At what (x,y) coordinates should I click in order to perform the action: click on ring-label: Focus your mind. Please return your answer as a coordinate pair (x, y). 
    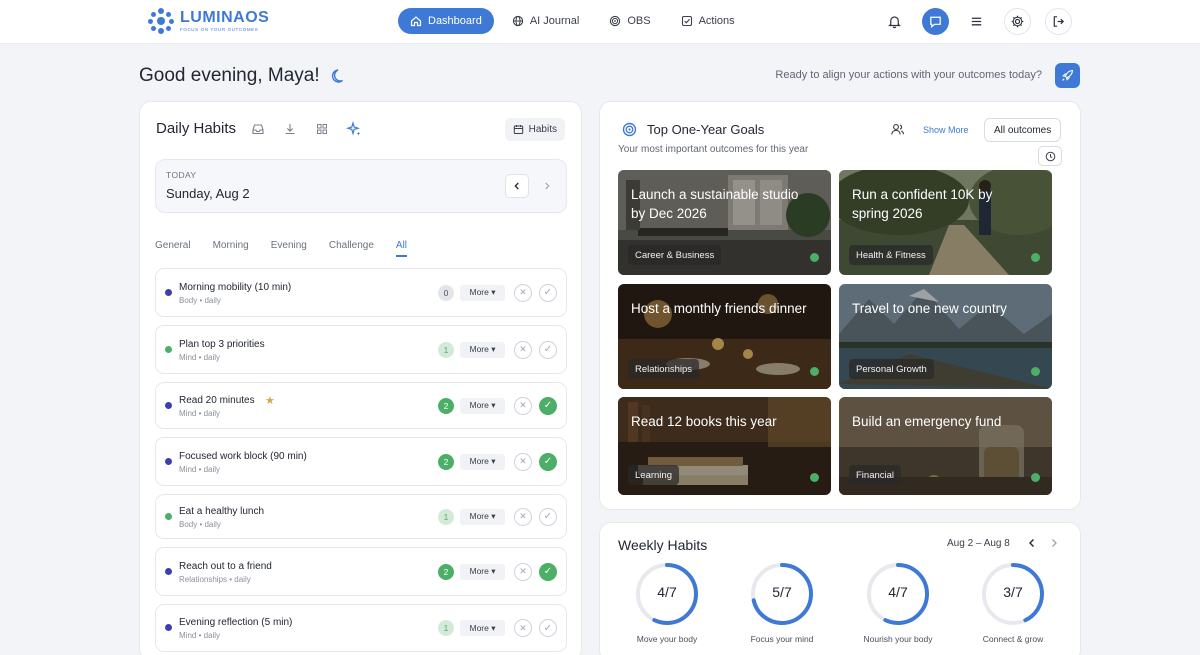
    Looking at the image, I should click on (782, 639).